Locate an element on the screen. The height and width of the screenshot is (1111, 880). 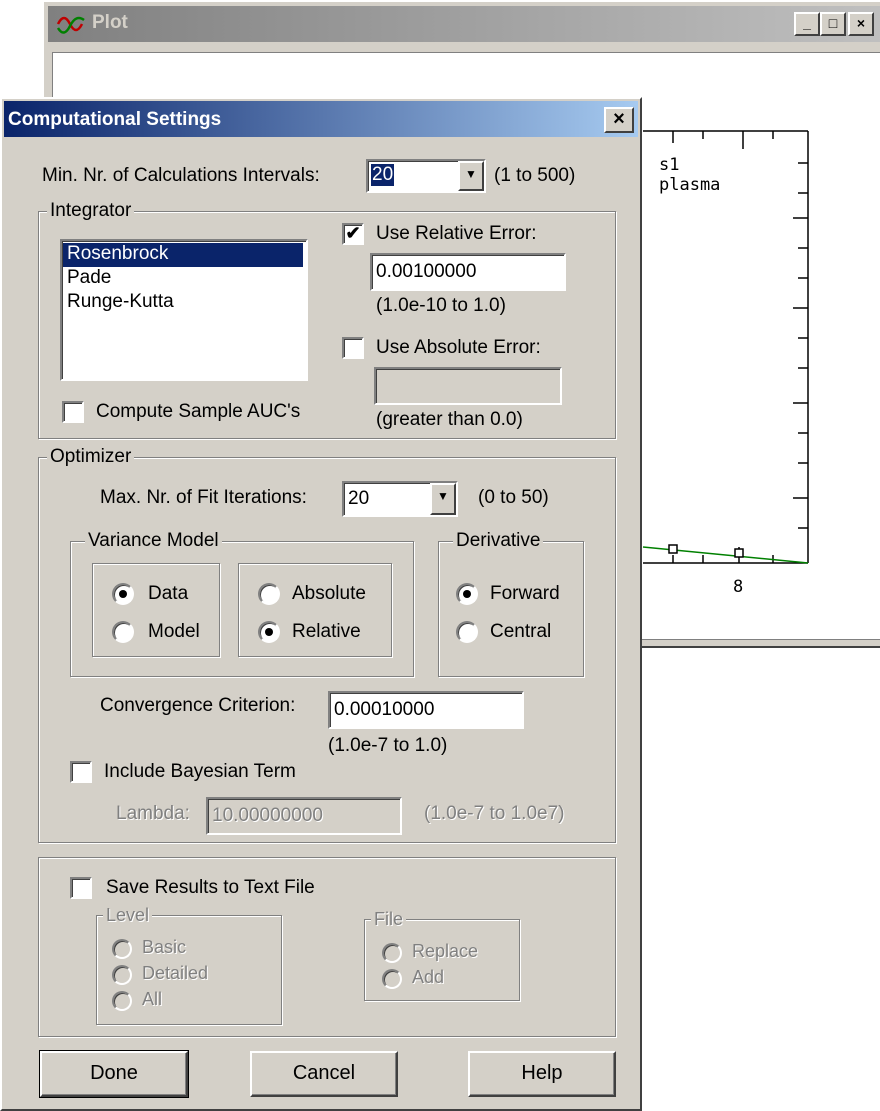
help-button: Help is located at coordinates (542, 1074).